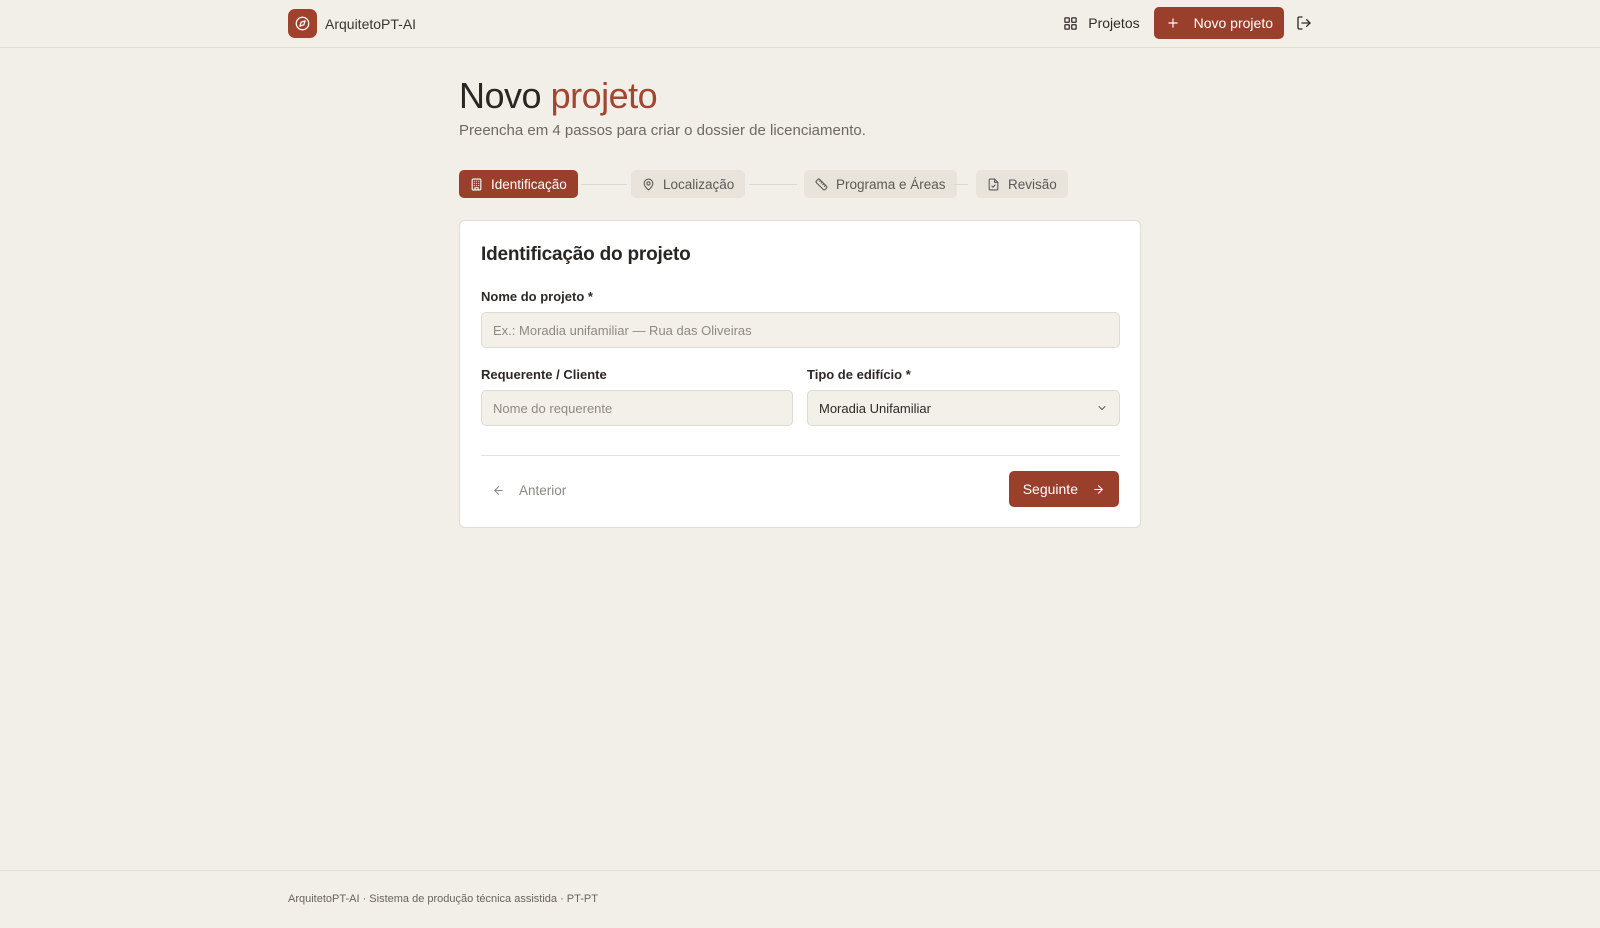  I want to click on logout-button, so click(1304, 23).